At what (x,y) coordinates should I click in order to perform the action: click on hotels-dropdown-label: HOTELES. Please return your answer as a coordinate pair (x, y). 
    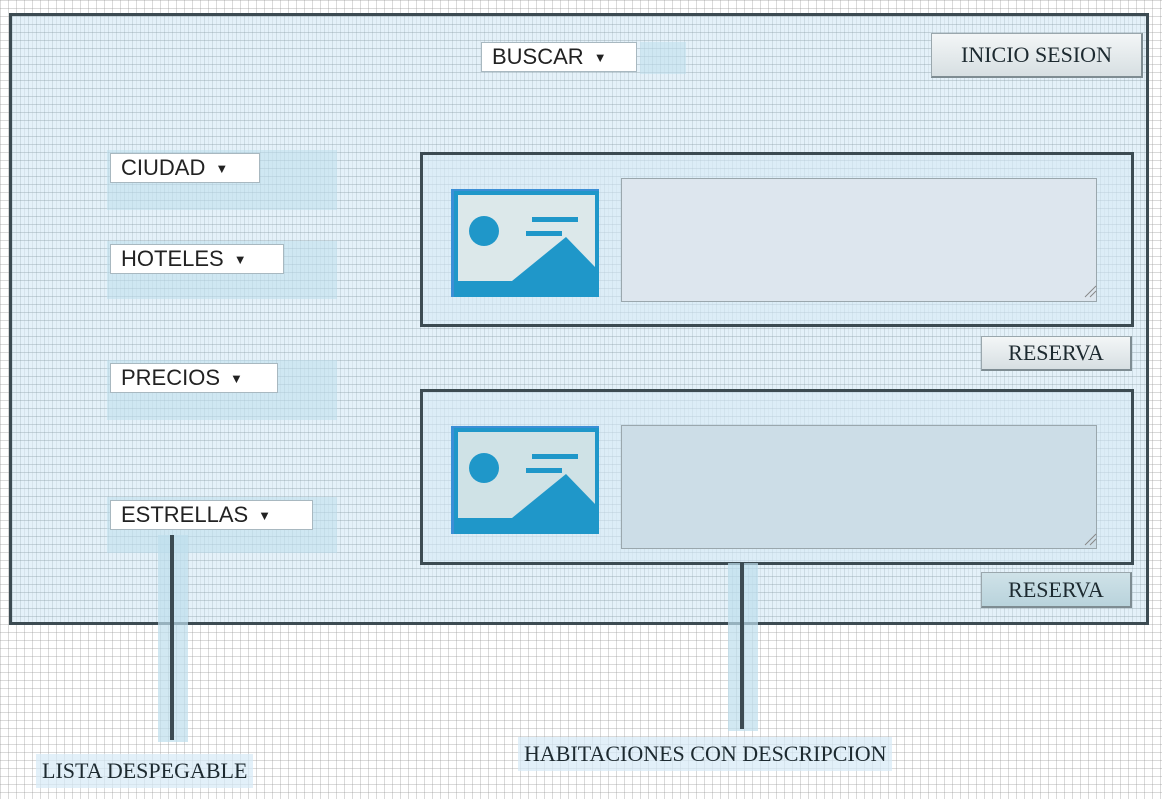
    Looking at the image, I should click on (172, 258).